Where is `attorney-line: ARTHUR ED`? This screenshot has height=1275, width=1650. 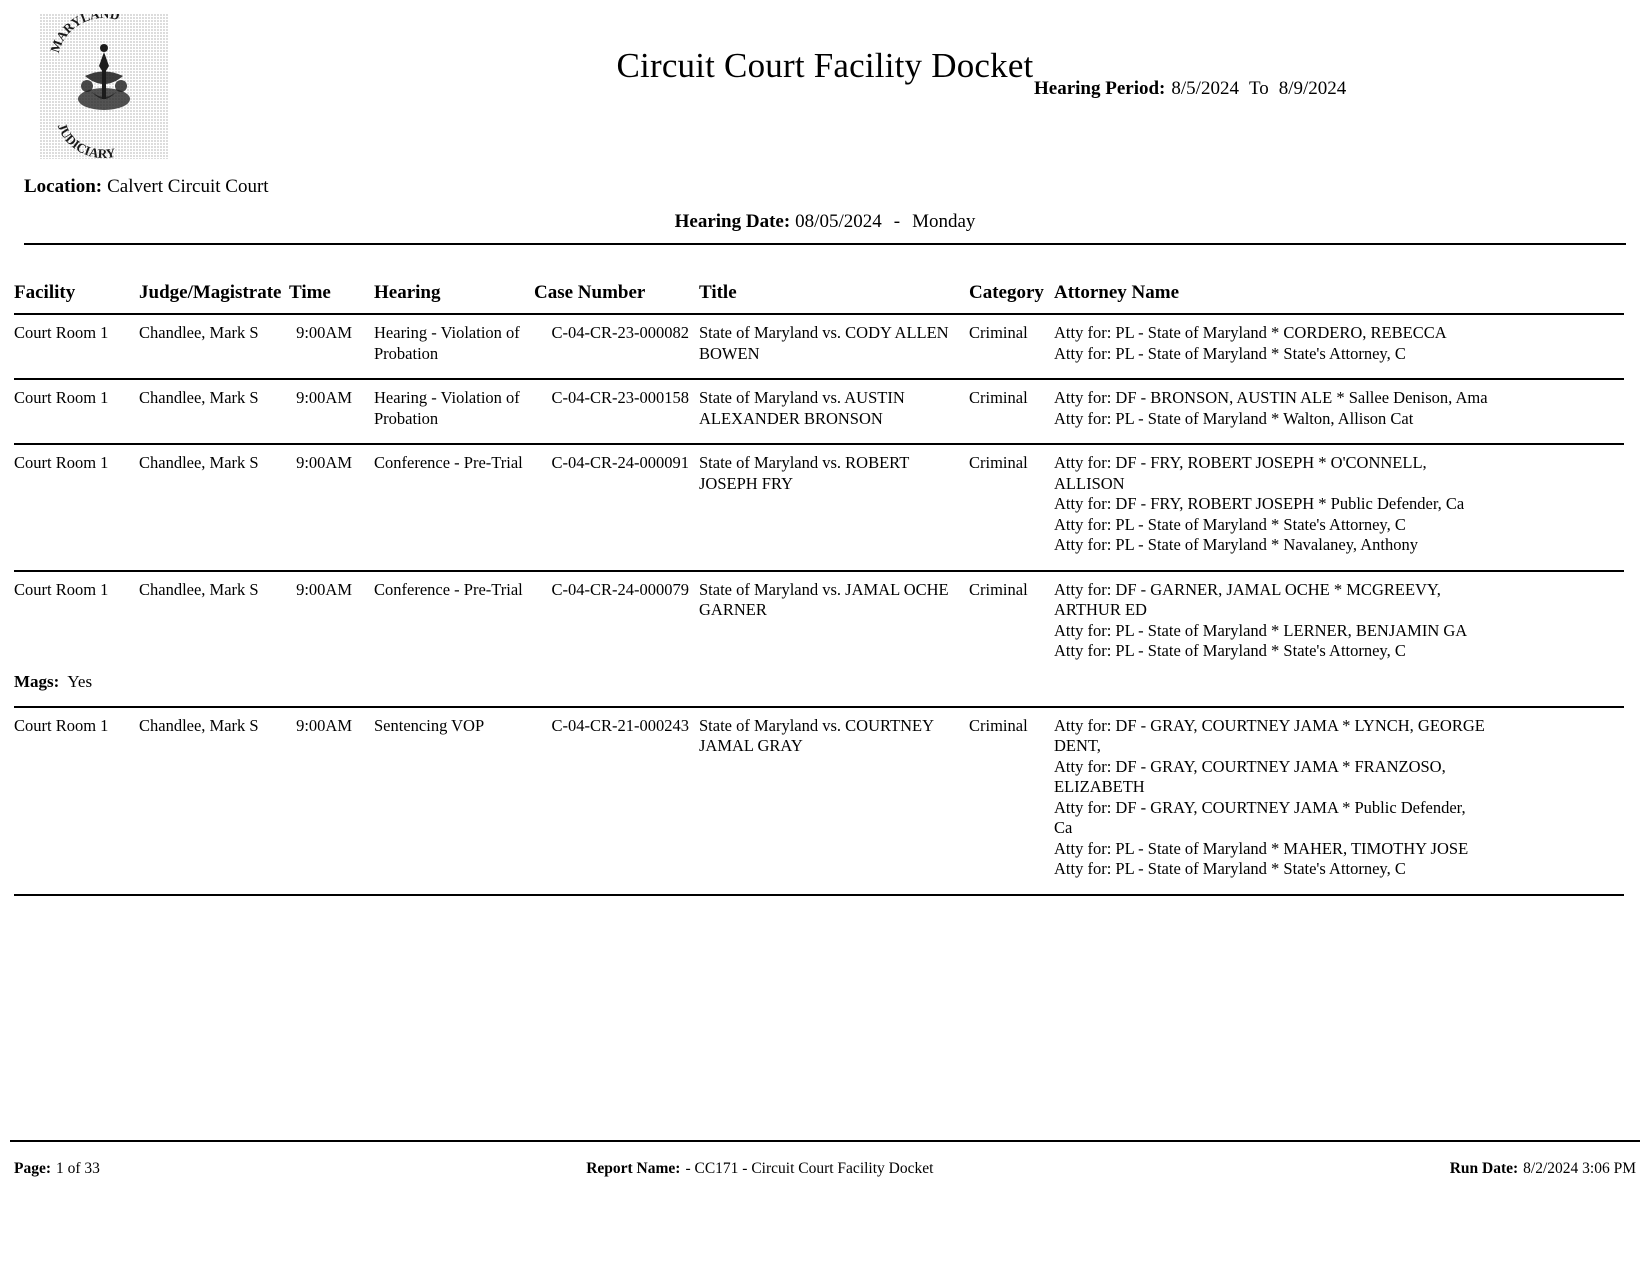 attorney-line: ARTHUR ED is located at coordinates (1100, 609).